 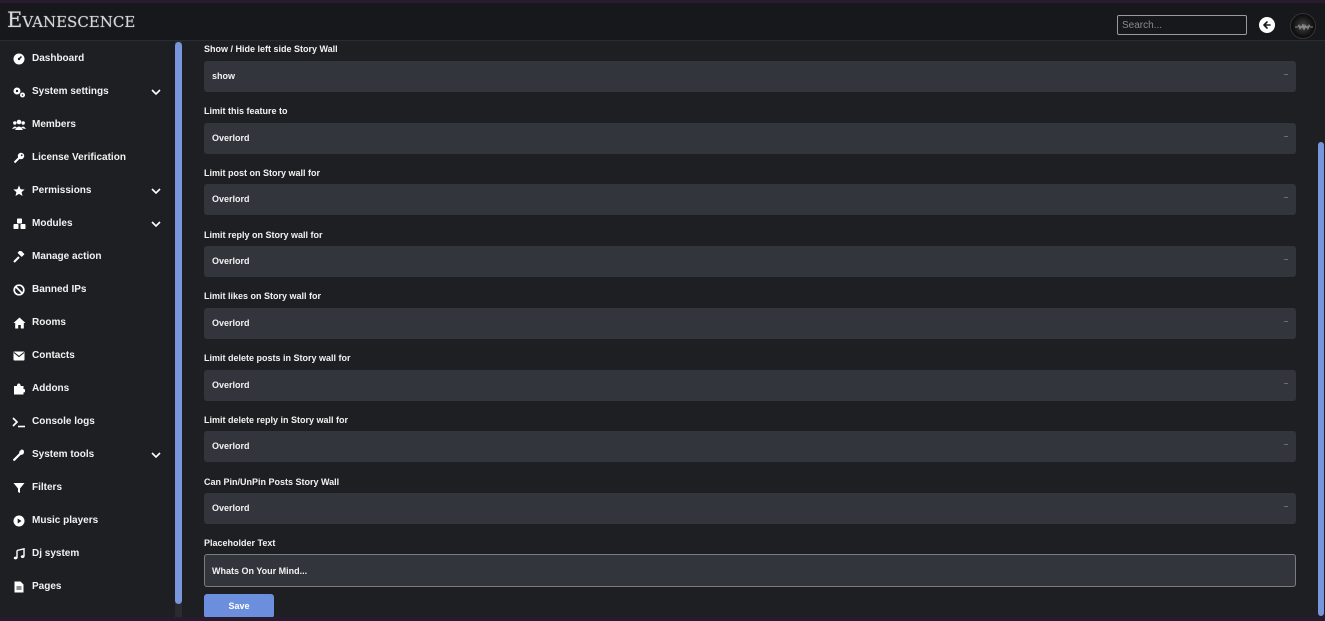 What do you see at coordinates (19, 554) in the screenshot?
I see `music-icon` at bounding box center [19, 554].